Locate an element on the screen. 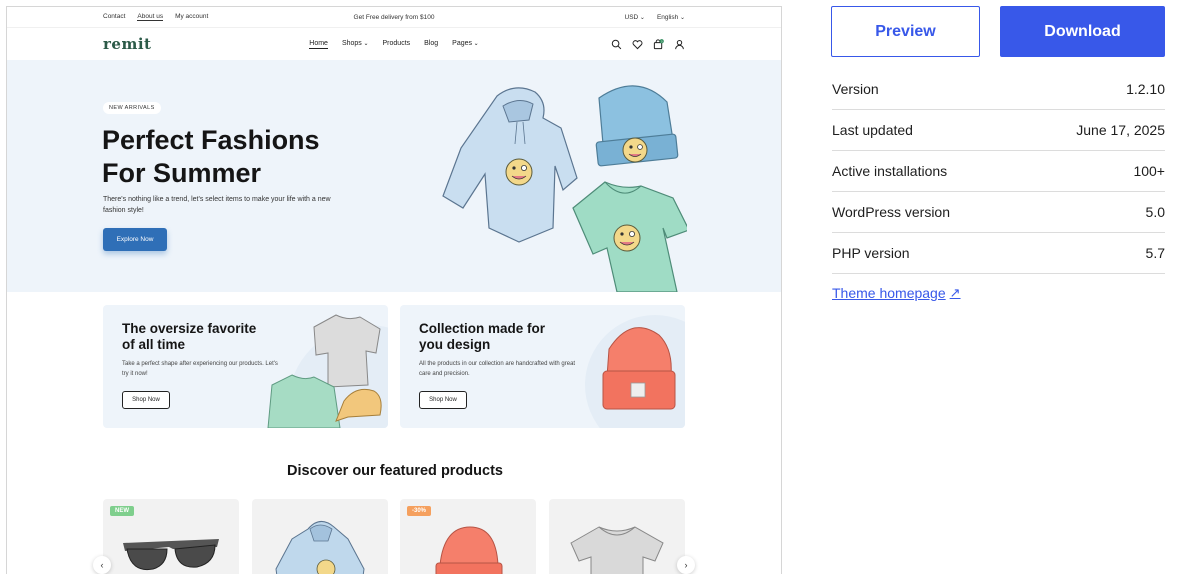  oversize-apparel-illustration is located at coordinates (327, 371).